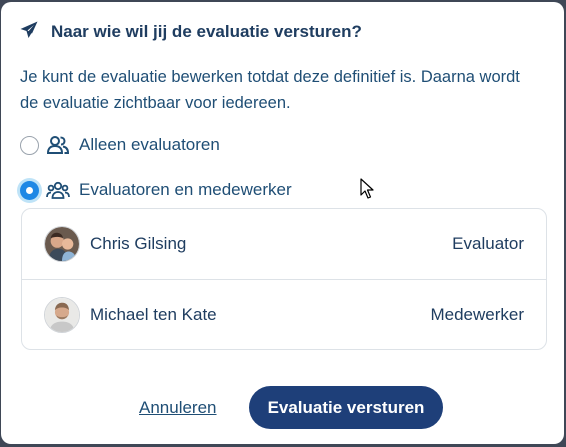  Describe the element at coordinates (488, 243) in the screenshot. I see `recipient-role: Evaluator` at that location.